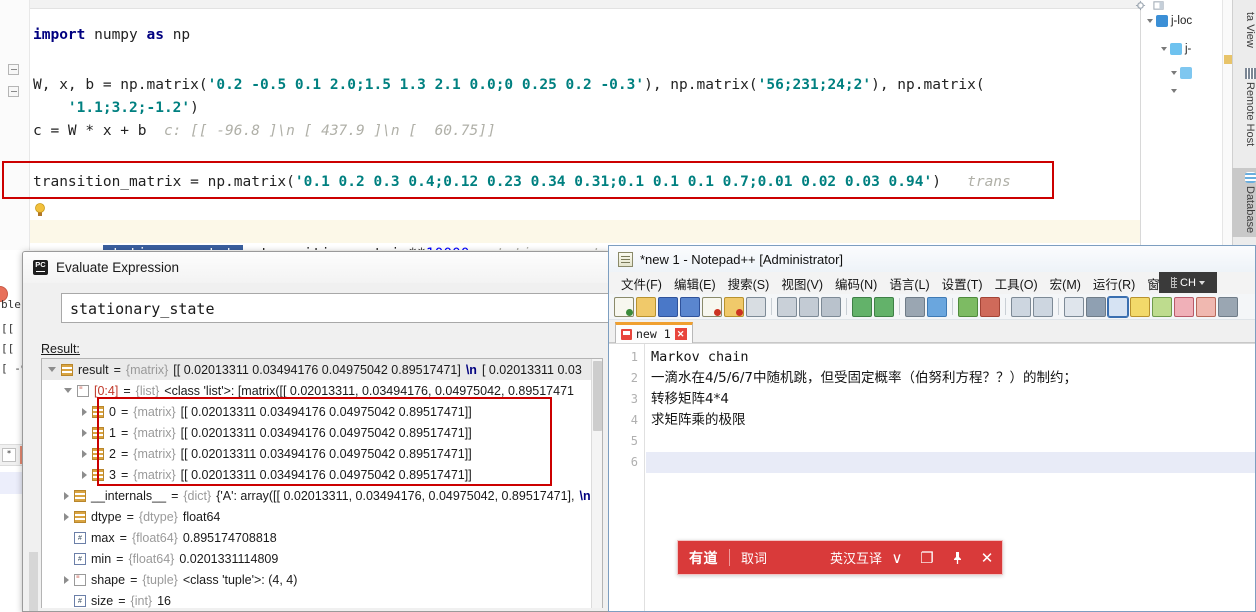  Describe the element at coordinates (909, 283) in the screenshot. I see `menu-item: 语言(L)` at that location.